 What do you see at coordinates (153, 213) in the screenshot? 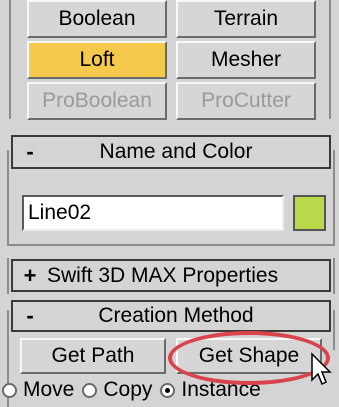
I see `object-name-field: Line02` at bounding box center [153, 213].